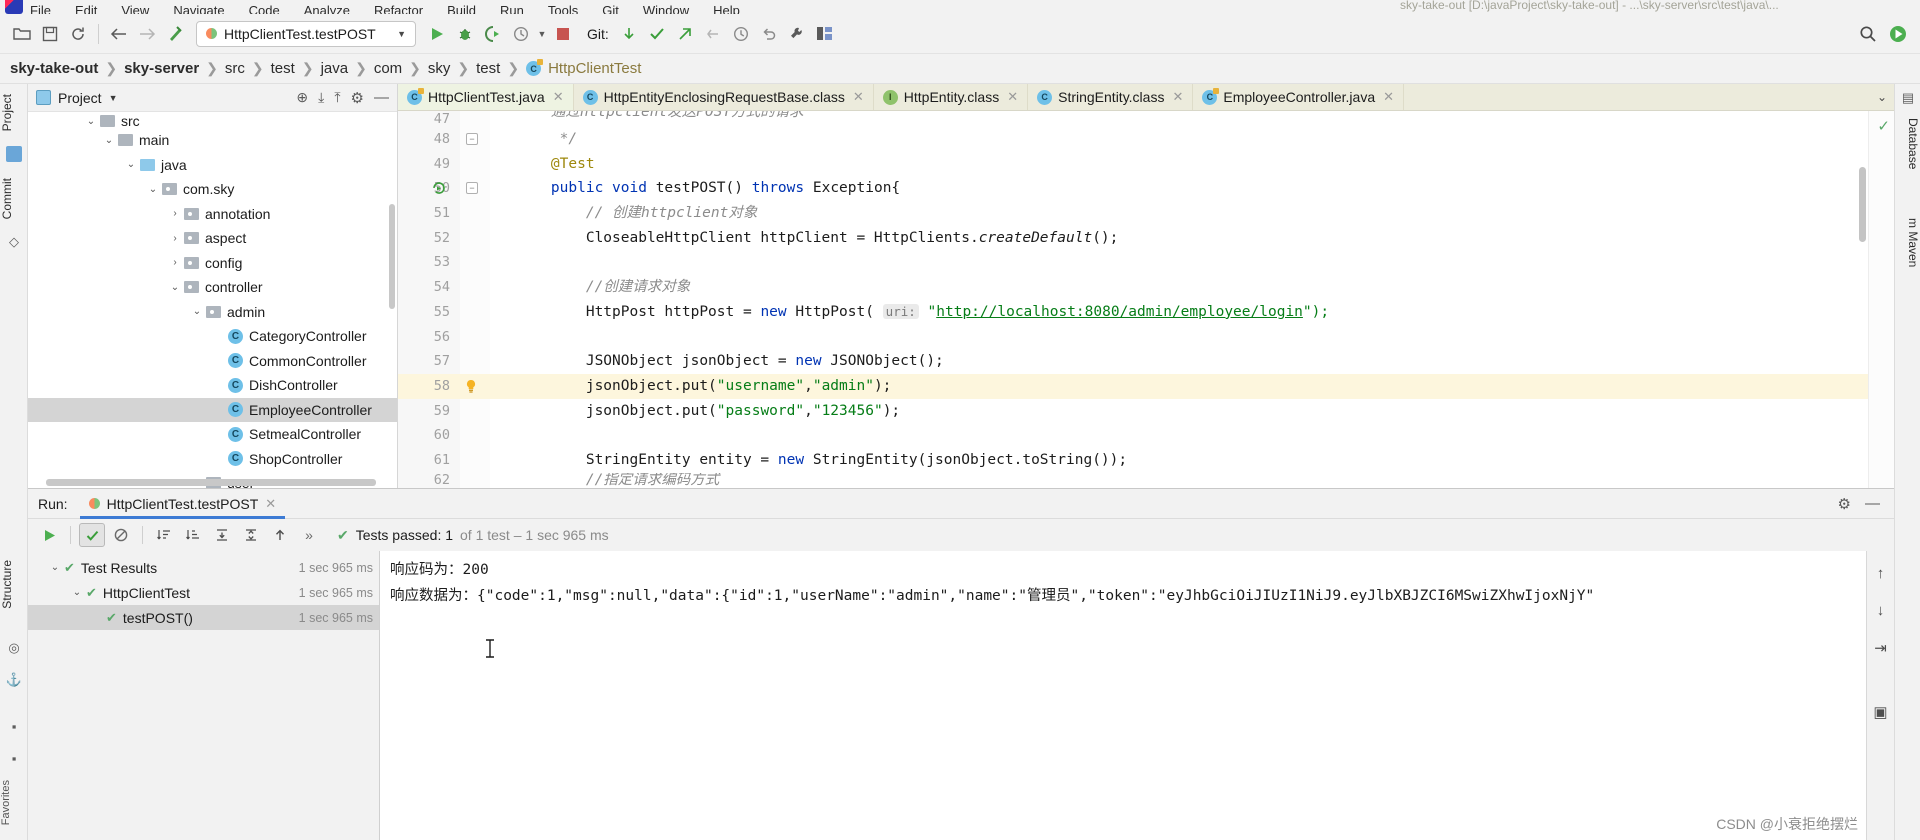  I want to click on breadcrumb-file: HttpClientTest, so click(594, 68).